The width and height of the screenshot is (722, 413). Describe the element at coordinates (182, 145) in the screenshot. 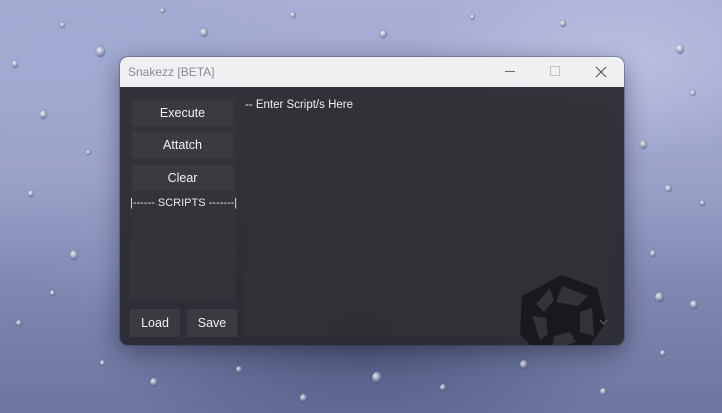

I see `attatch-button: Attatch` at that location.